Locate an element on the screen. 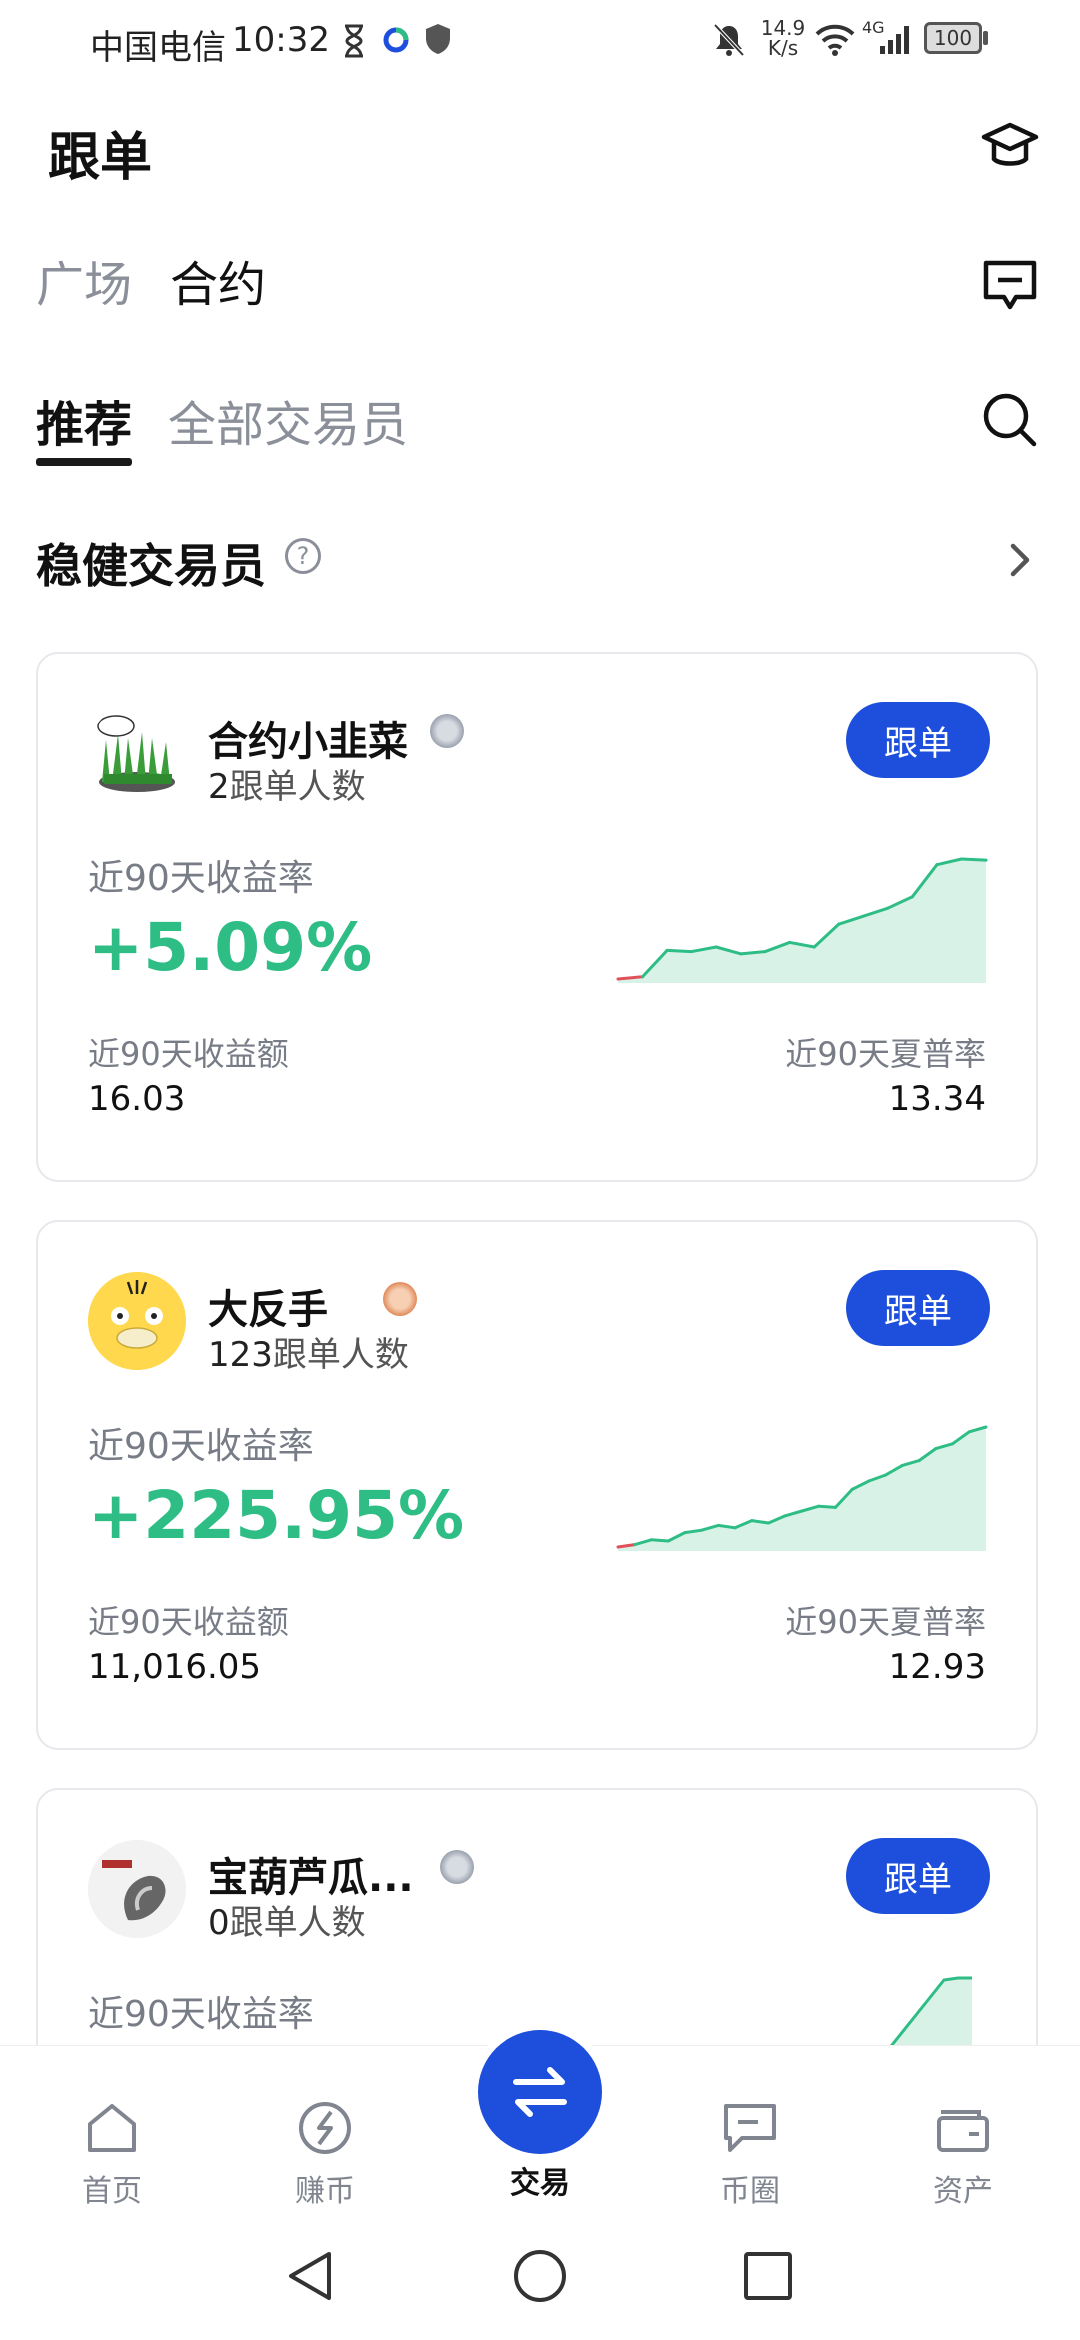 The width and height of the screenshot is (1080, 2340). nav-assets-label: 资产 is located at coordinates (963, 2191).